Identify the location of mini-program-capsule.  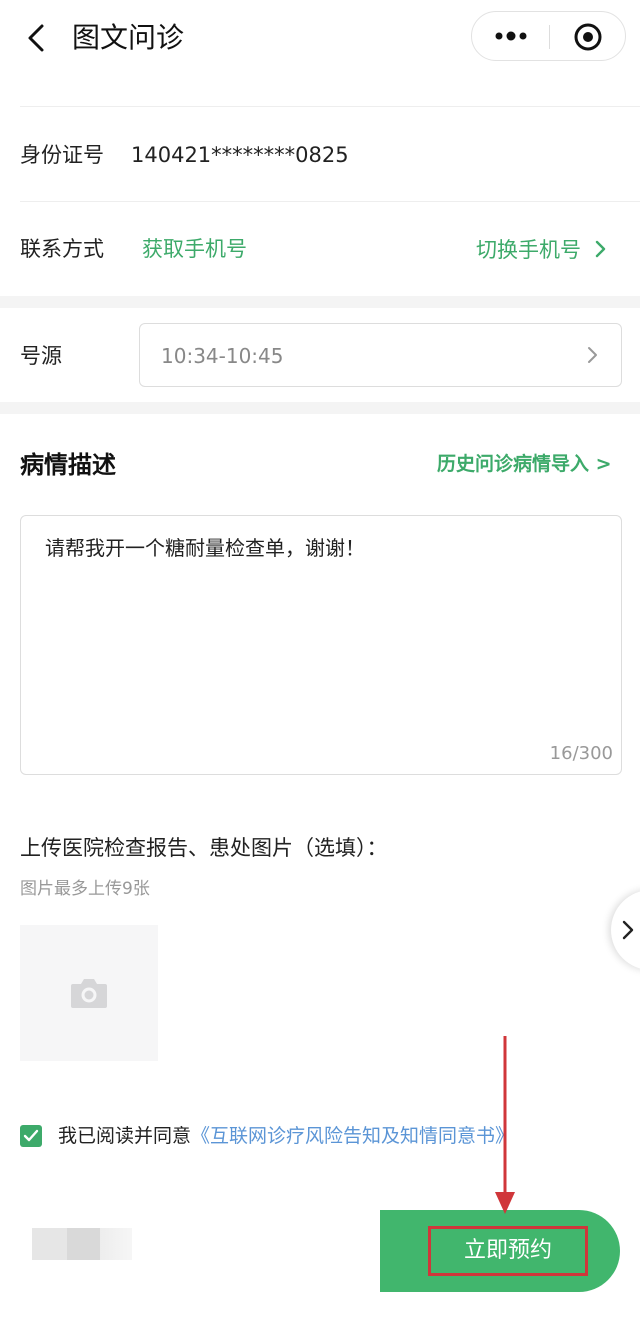
(548, 36).